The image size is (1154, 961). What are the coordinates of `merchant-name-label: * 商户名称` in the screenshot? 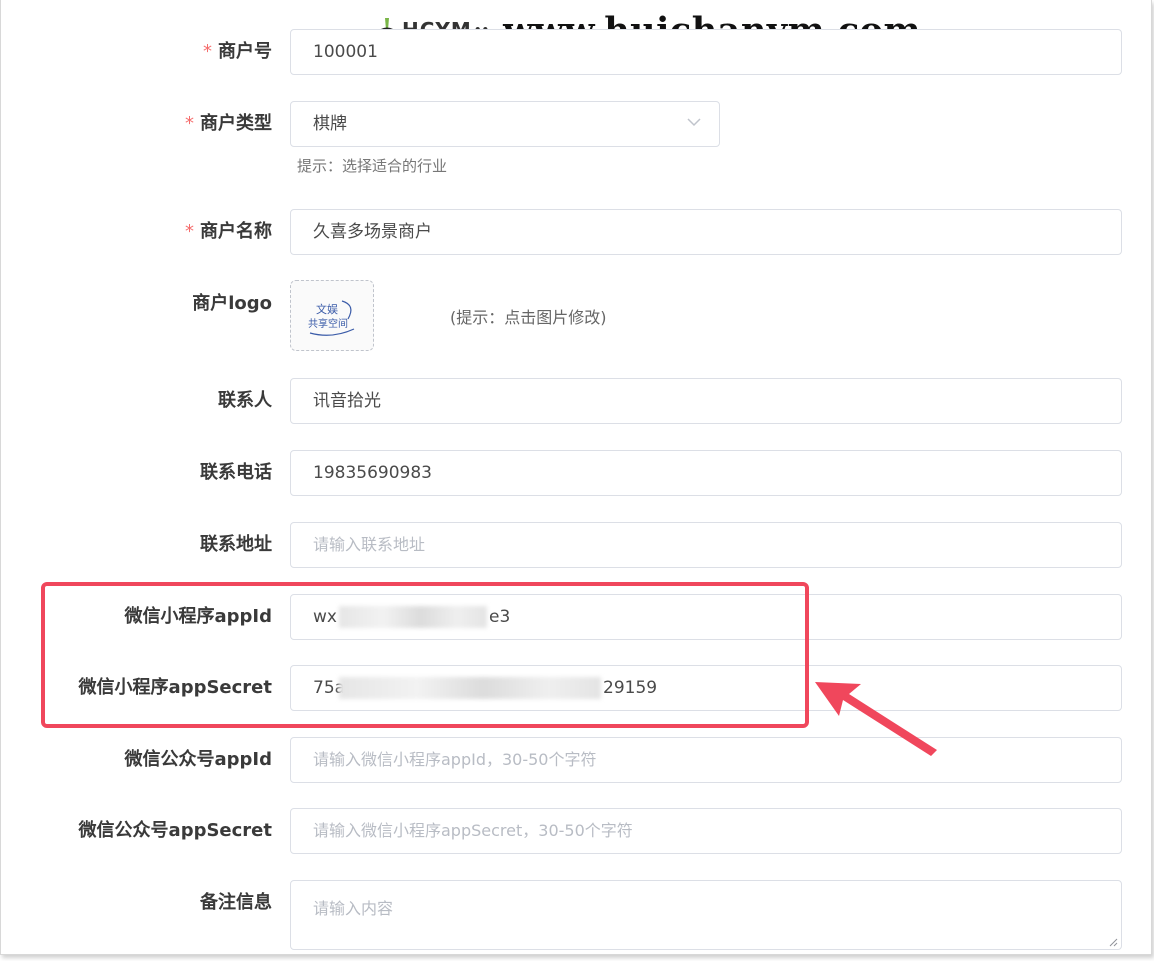 It's located at (228, 231).